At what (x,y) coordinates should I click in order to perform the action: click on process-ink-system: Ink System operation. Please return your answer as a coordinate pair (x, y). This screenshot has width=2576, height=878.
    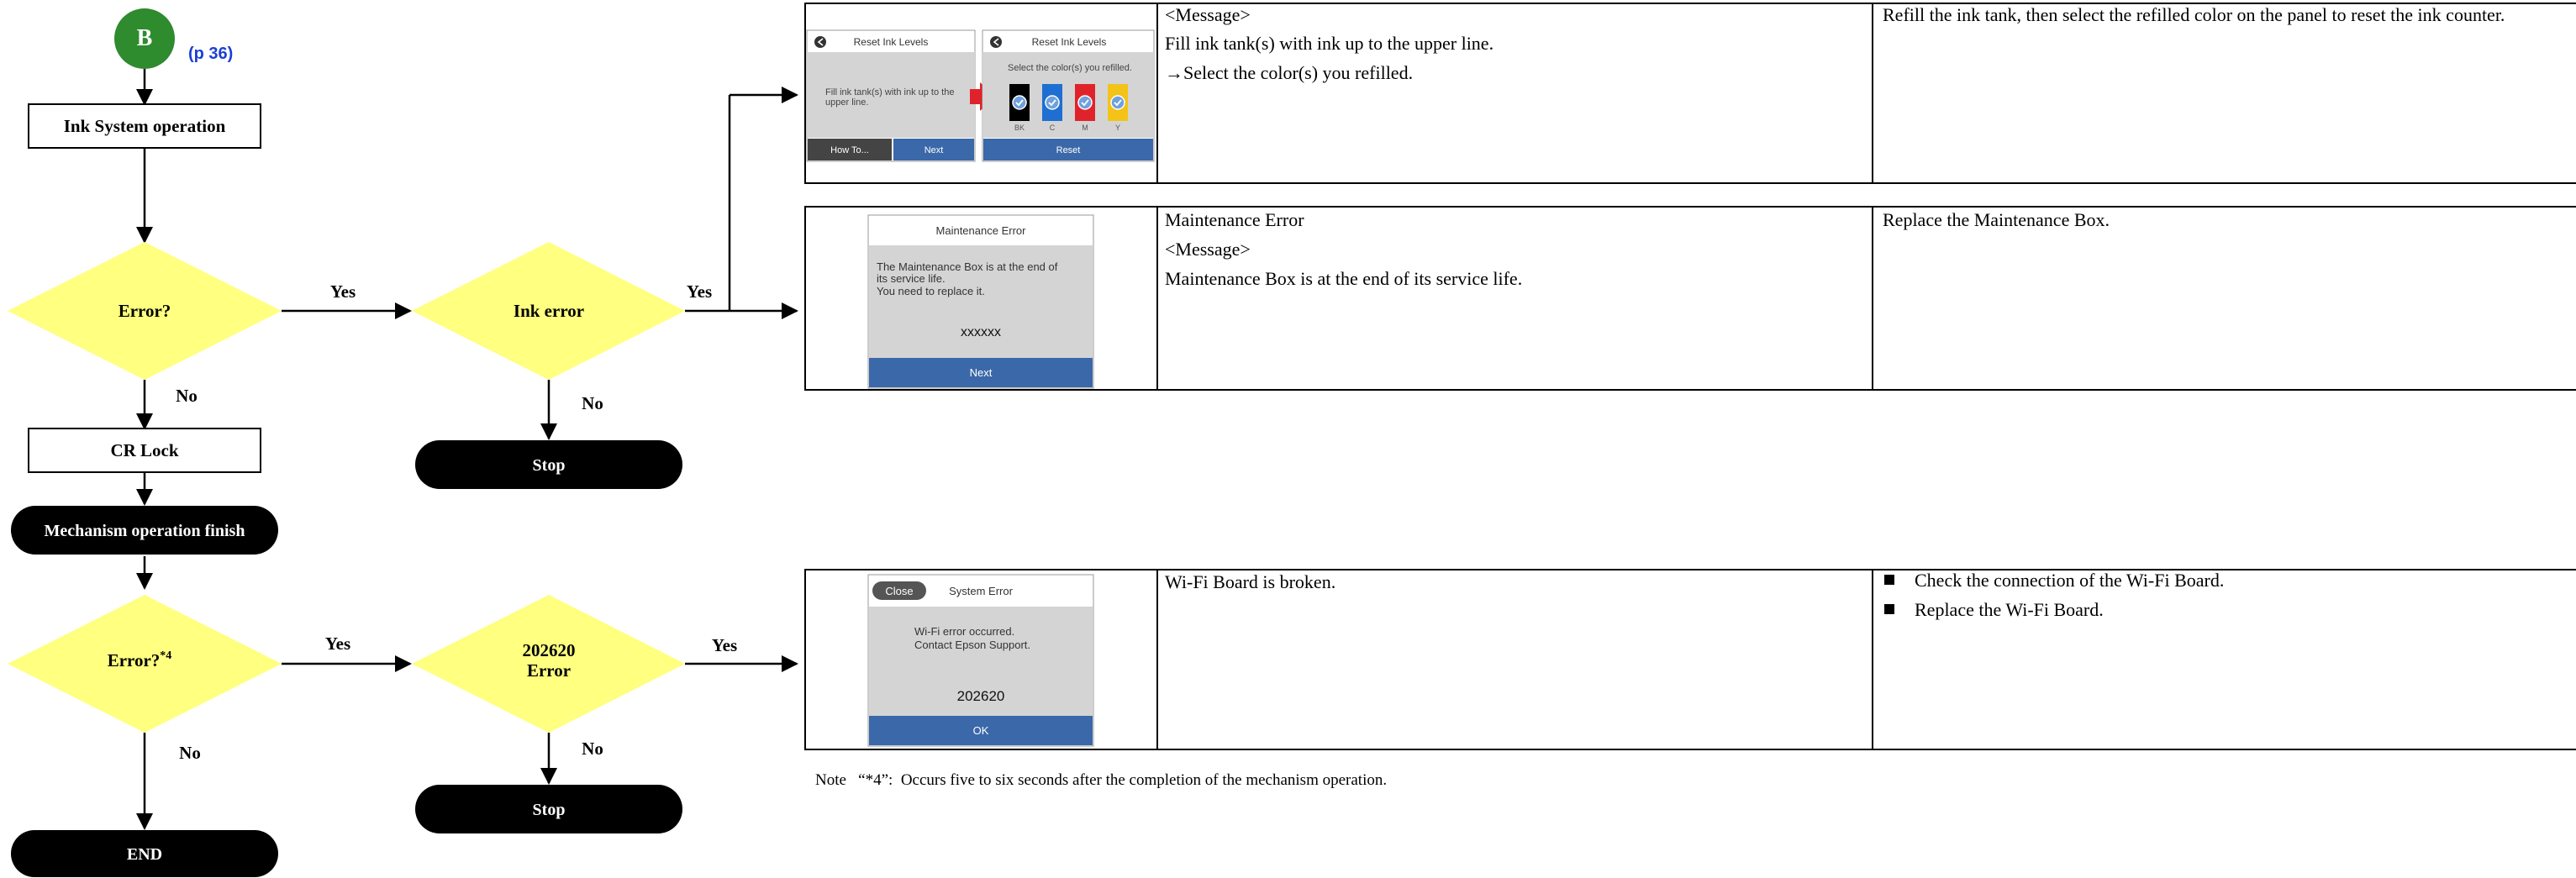
    Looking at the image, I should click on (144, 126).